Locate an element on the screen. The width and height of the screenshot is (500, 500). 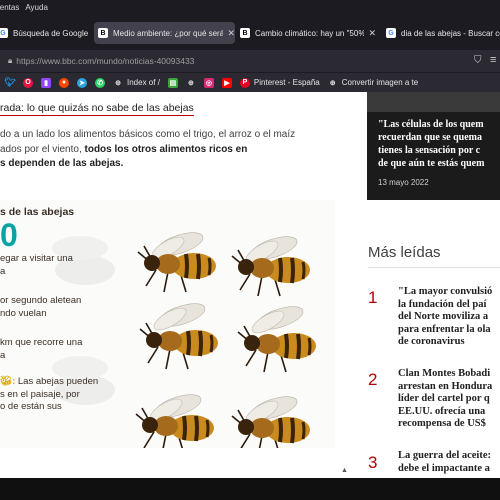
opera-icon: O is located at coordinates (28, 82).